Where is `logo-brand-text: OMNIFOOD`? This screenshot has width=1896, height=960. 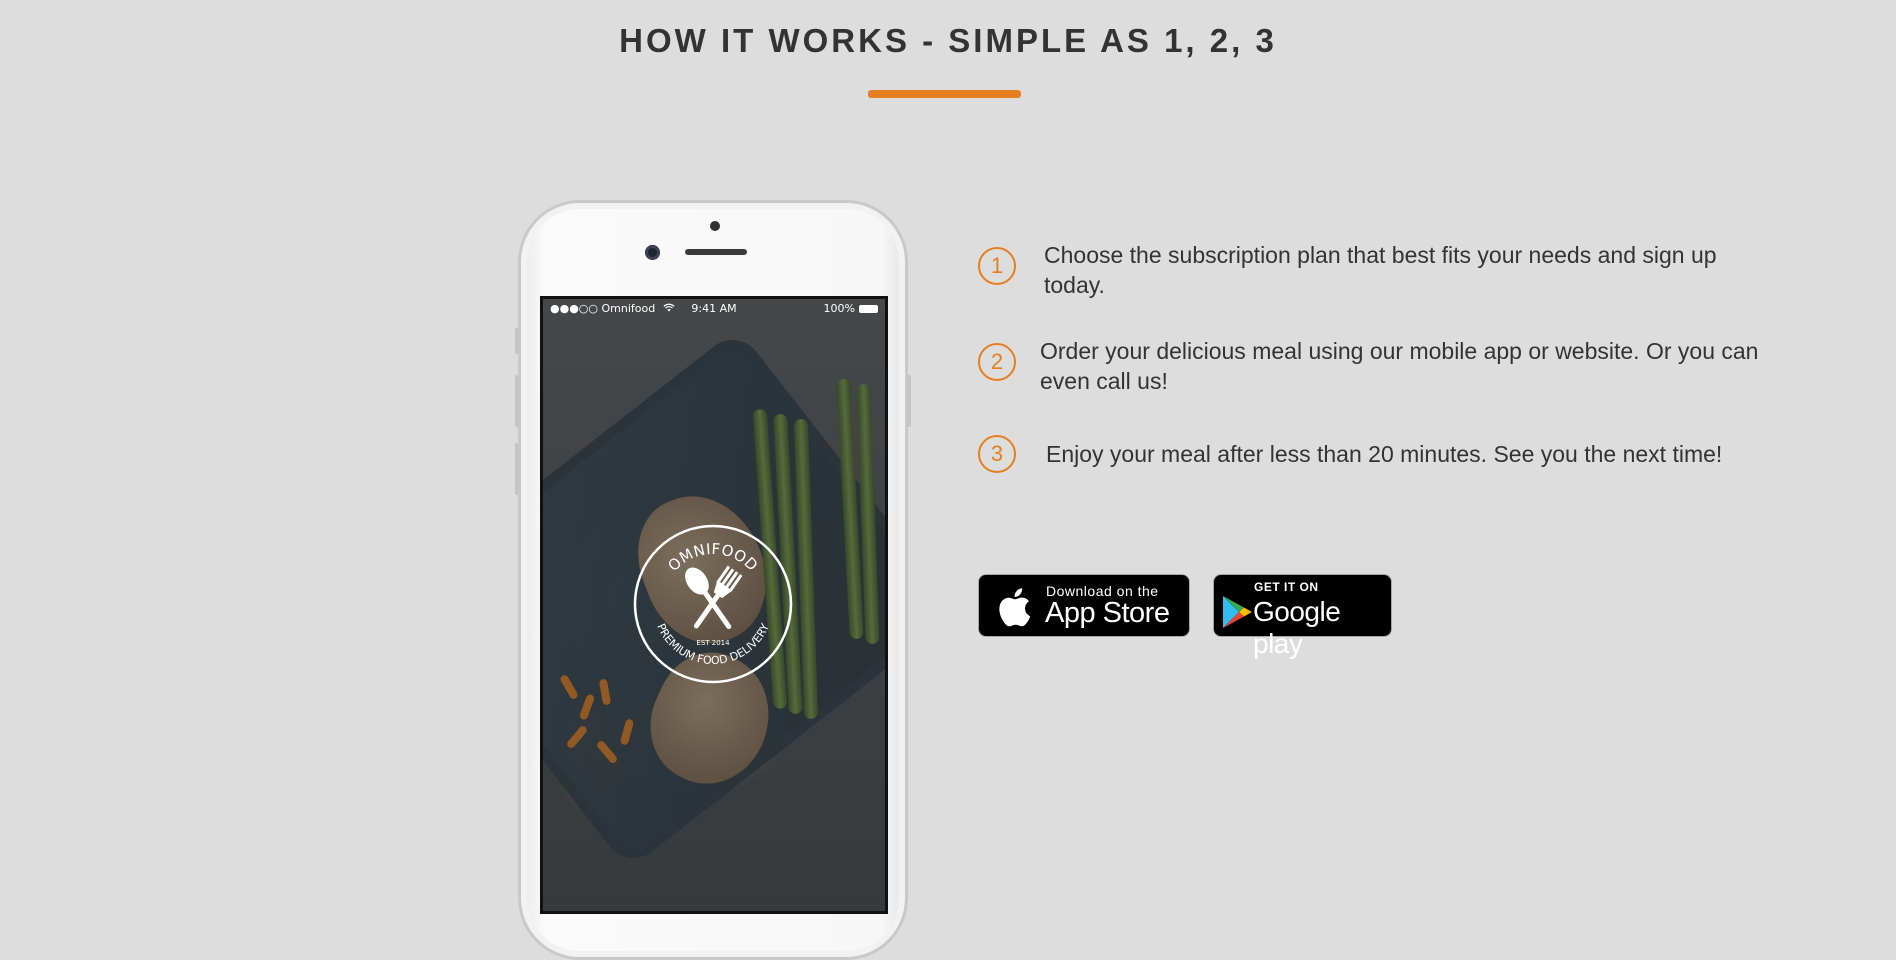 logo-brand-text: OMNIFOOD is located at coordinates (712, 557).